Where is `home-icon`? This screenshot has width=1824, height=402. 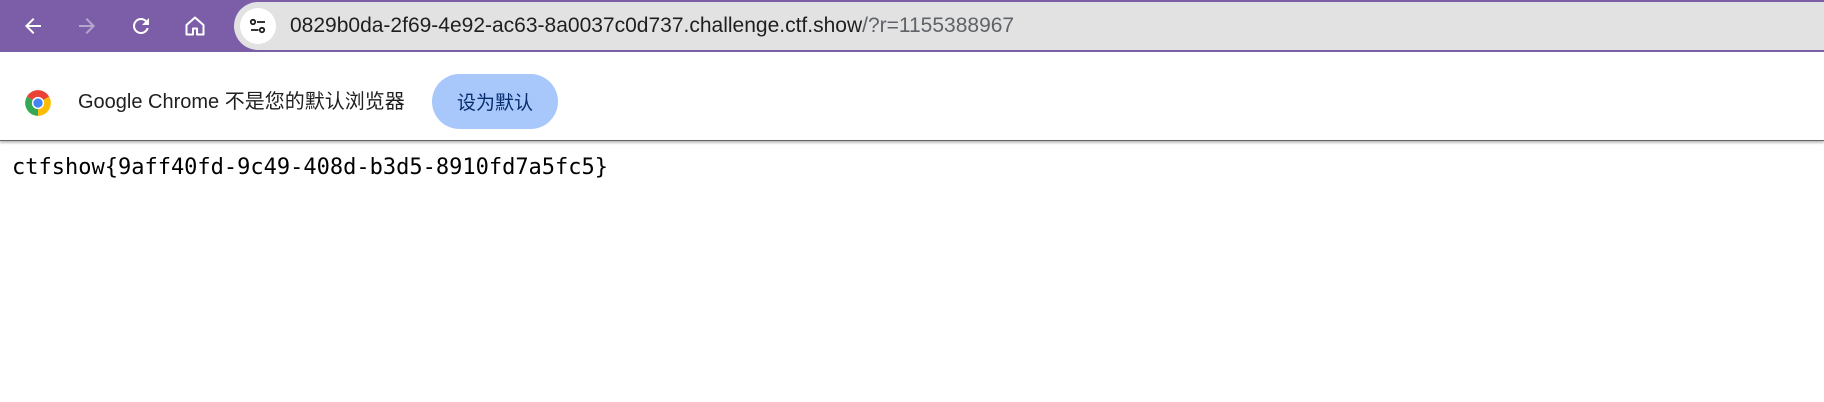 home-icon is located at coordinates (195, 26).